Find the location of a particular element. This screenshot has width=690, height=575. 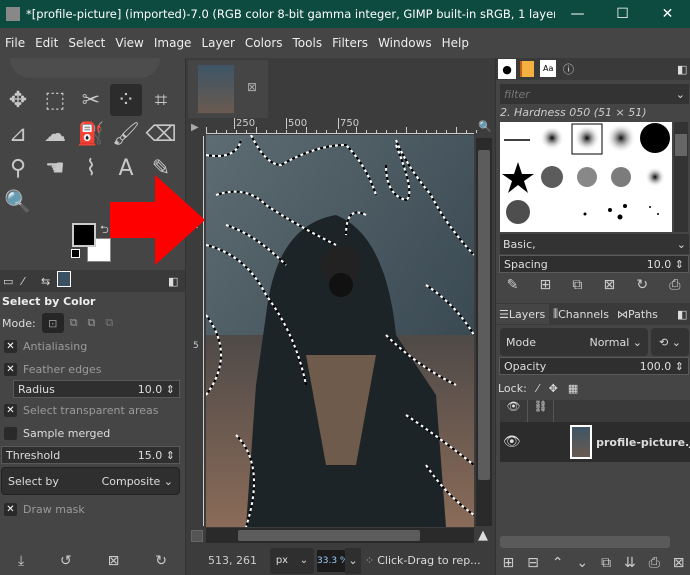

brush-filter-input: filter ⌄ is located at coordinates (594, 94).